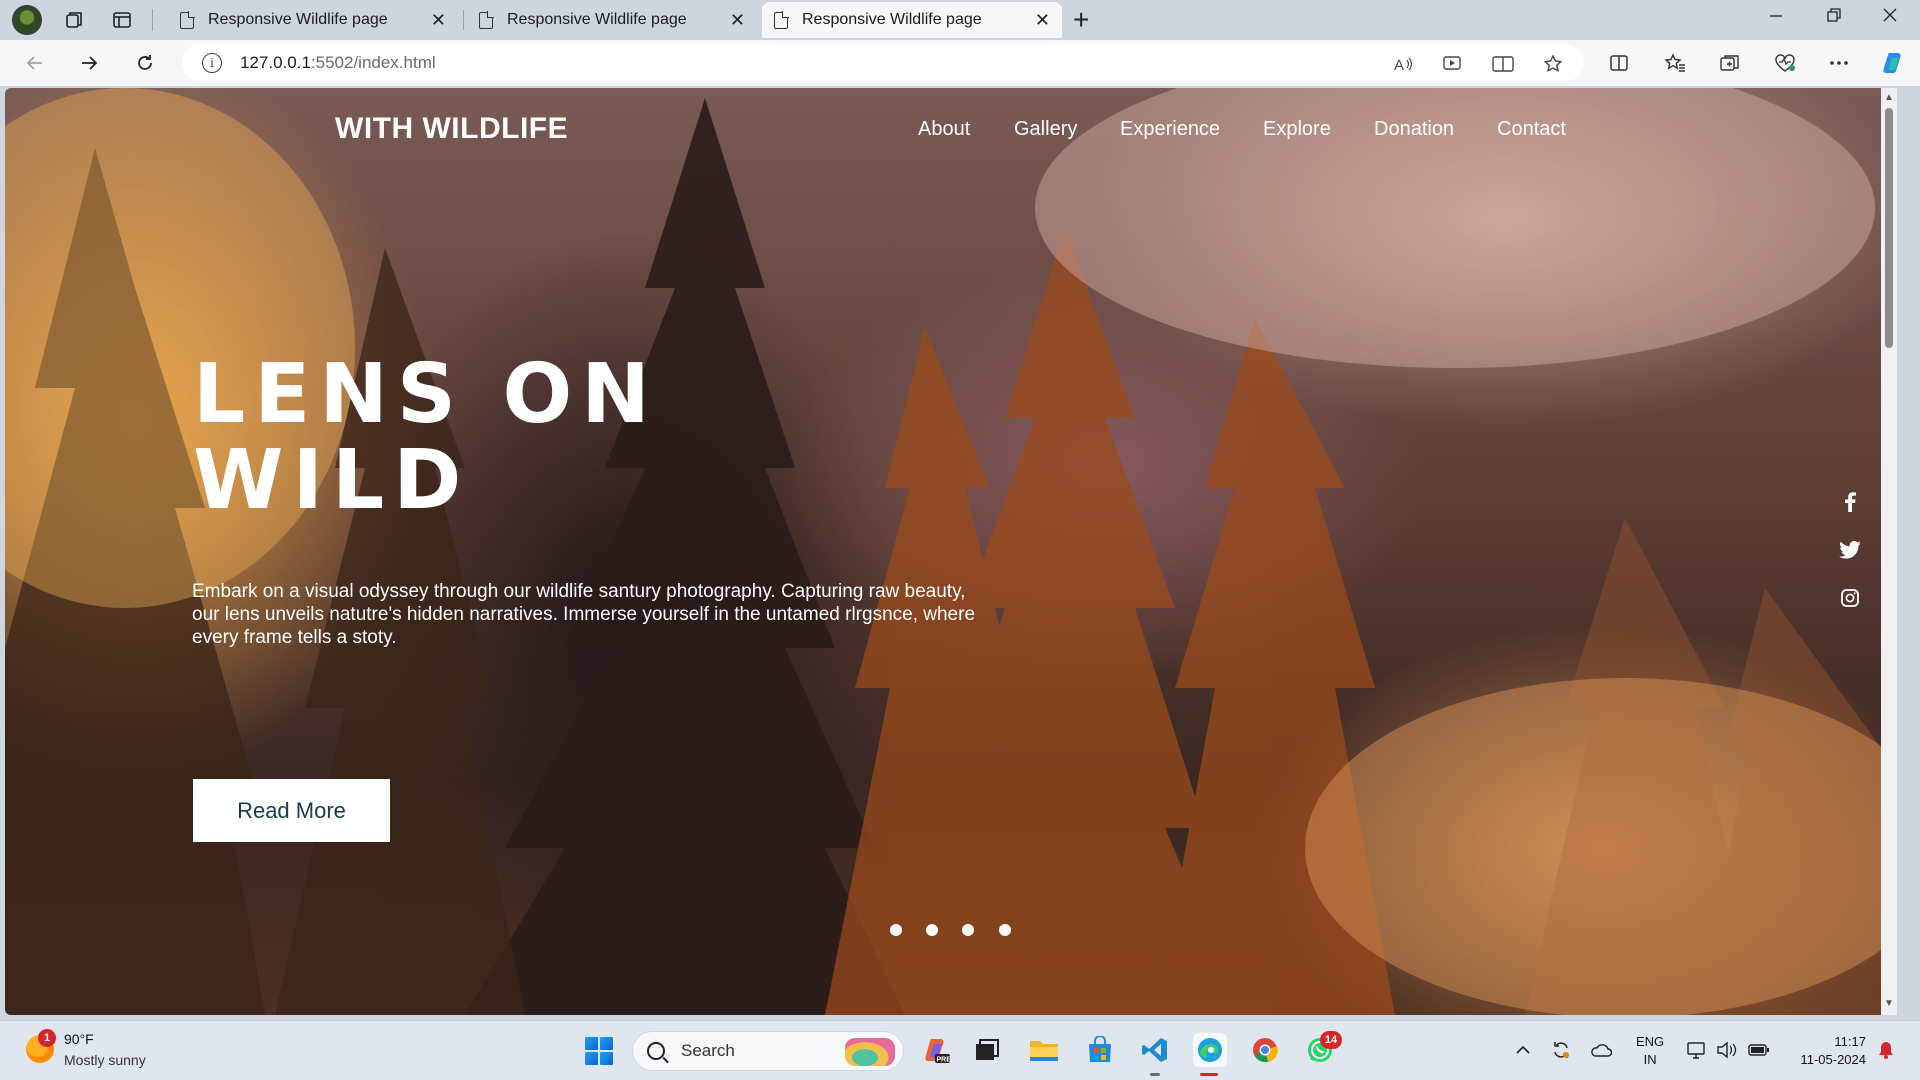 This screenshot has height=1080, width=1920. Describe the element at coordinates (599, 1051) in the screenshot. I see `start-button` at that location.